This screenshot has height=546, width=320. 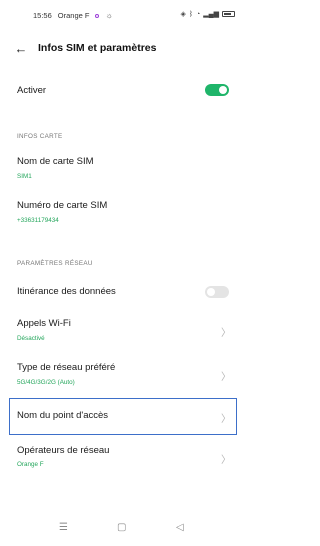 What do you see at coordinates (24, 176) in the screenshot?
I see `sim-name-value: SIM1` at bounding box center [24, 176].